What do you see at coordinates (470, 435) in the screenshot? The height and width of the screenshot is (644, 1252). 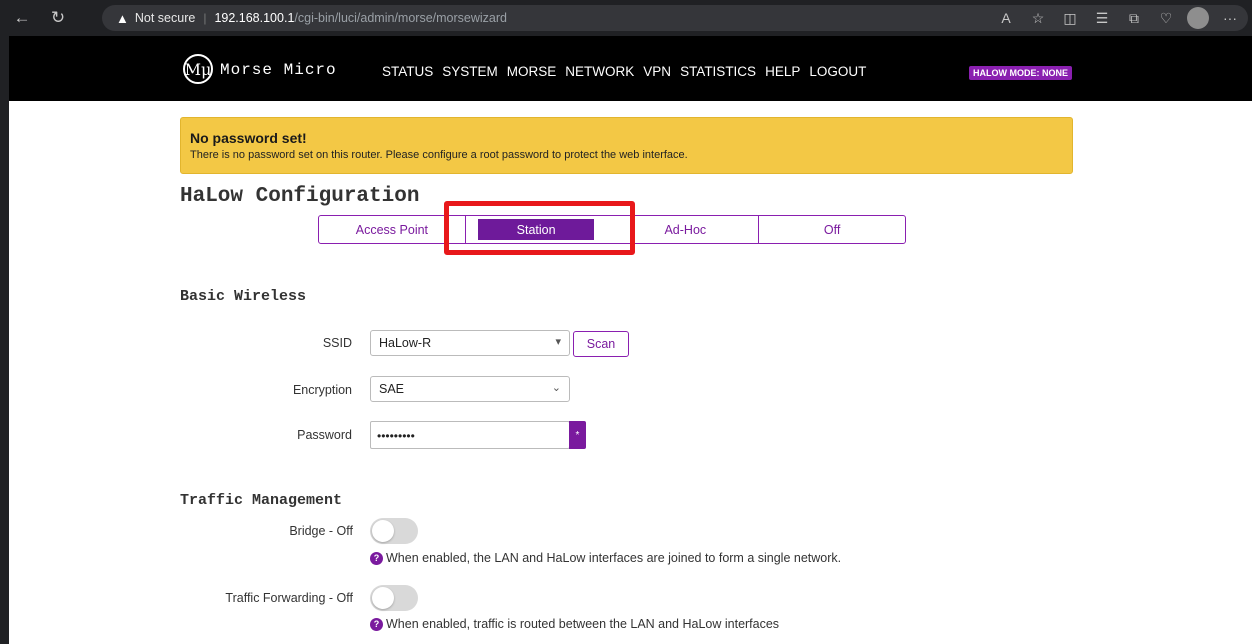 I see `password-field: •••••••••` at bounding box center [470, 435].